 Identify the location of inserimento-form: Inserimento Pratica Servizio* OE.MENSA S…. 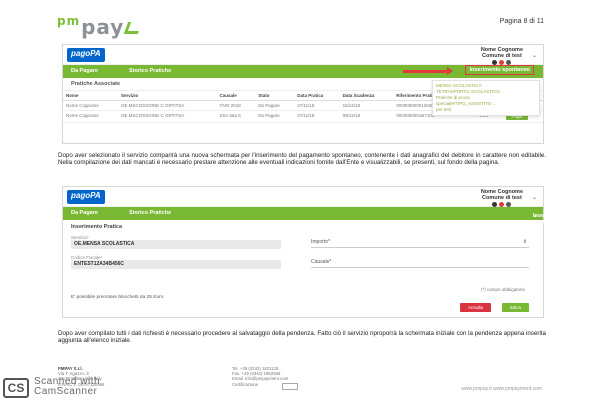
(303, 249).